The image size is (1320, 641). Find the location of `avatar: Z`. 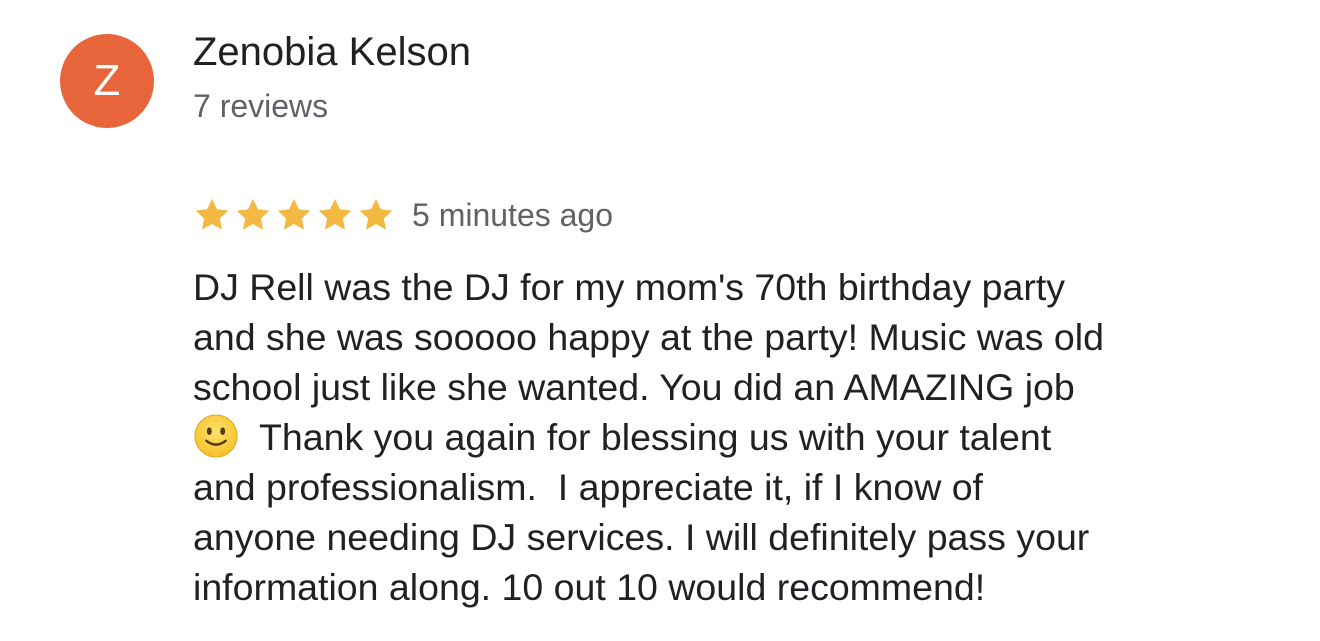

avatar: Z is located at coordinates (107, 81).